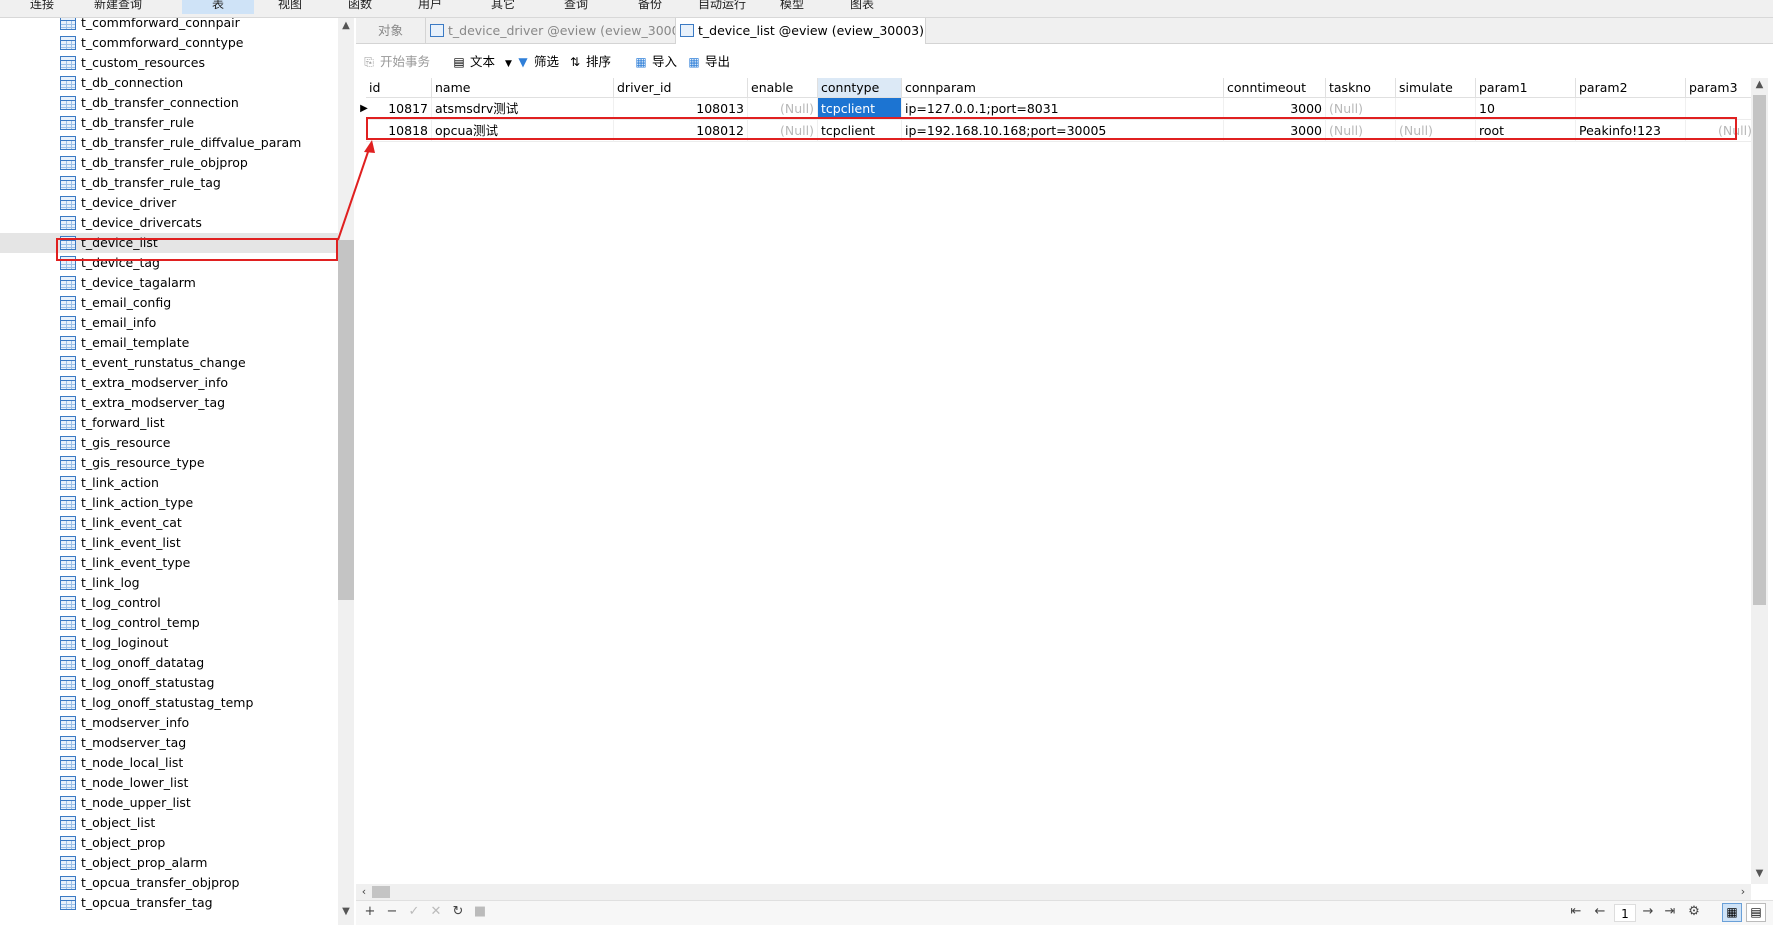  What do you see at coordinates (169, 123) in the screenshot?
I see `table-item: t_db_transfer_rule` at bounding box center [169, 123].